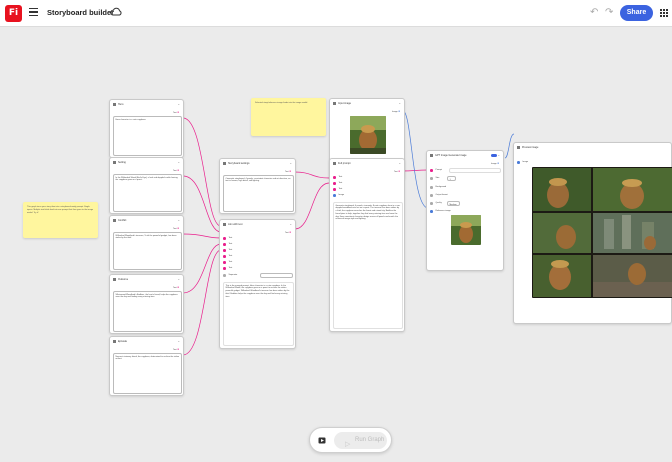  I want to click on ai-model-icon, so click(431, 155).